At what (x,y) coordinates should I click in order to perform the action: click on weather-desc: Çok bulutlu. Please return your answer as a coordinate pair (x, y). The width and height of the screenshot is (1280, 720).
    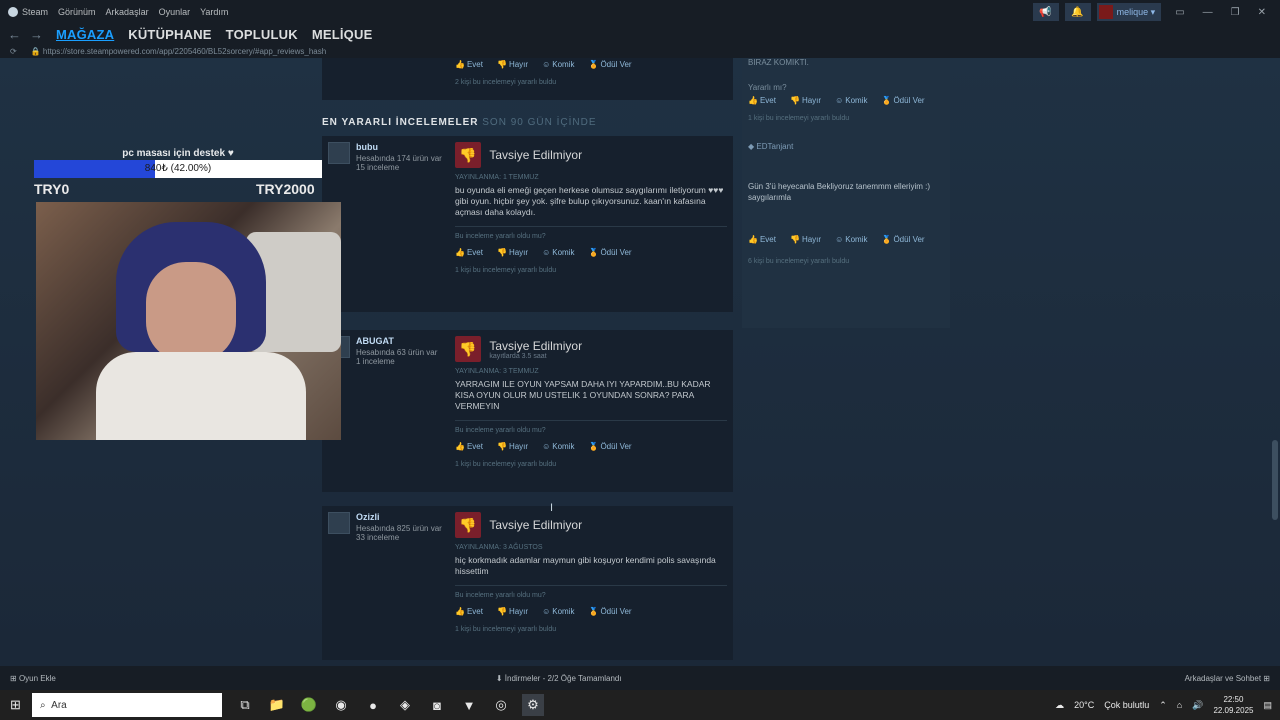
    Looking at the image, I should click on (1126, 705).